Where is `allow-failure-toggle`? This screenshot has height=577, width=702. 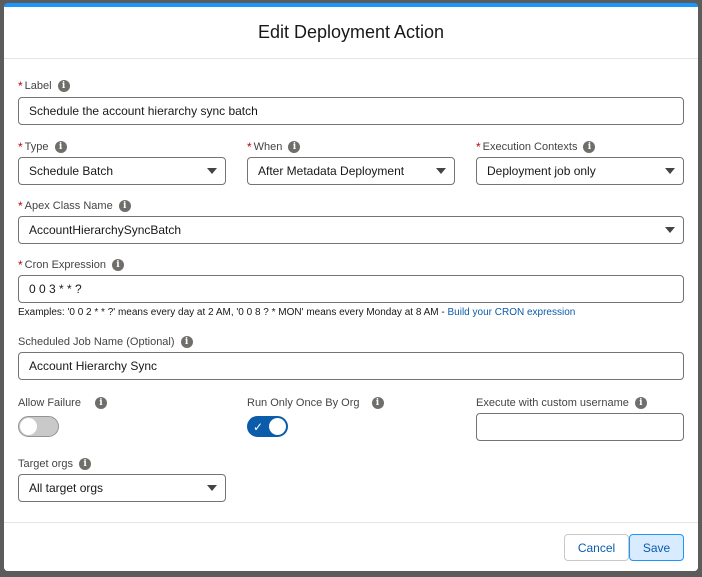 allow-failure-toggle is located at coordinates (38, 426).